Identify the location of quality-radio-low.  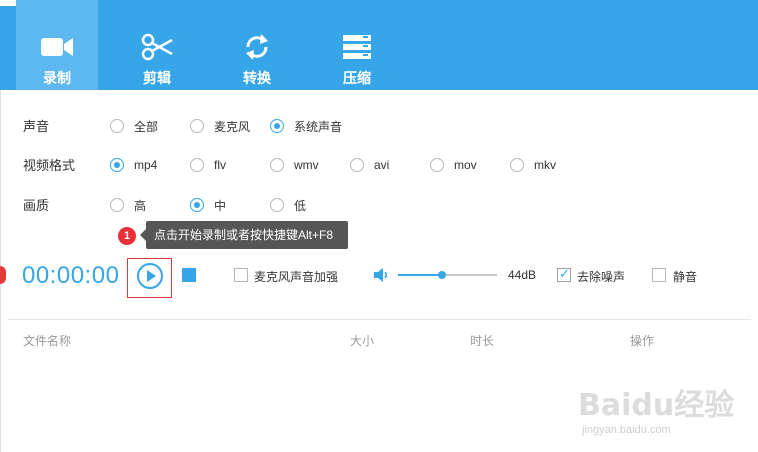
(277, 205).